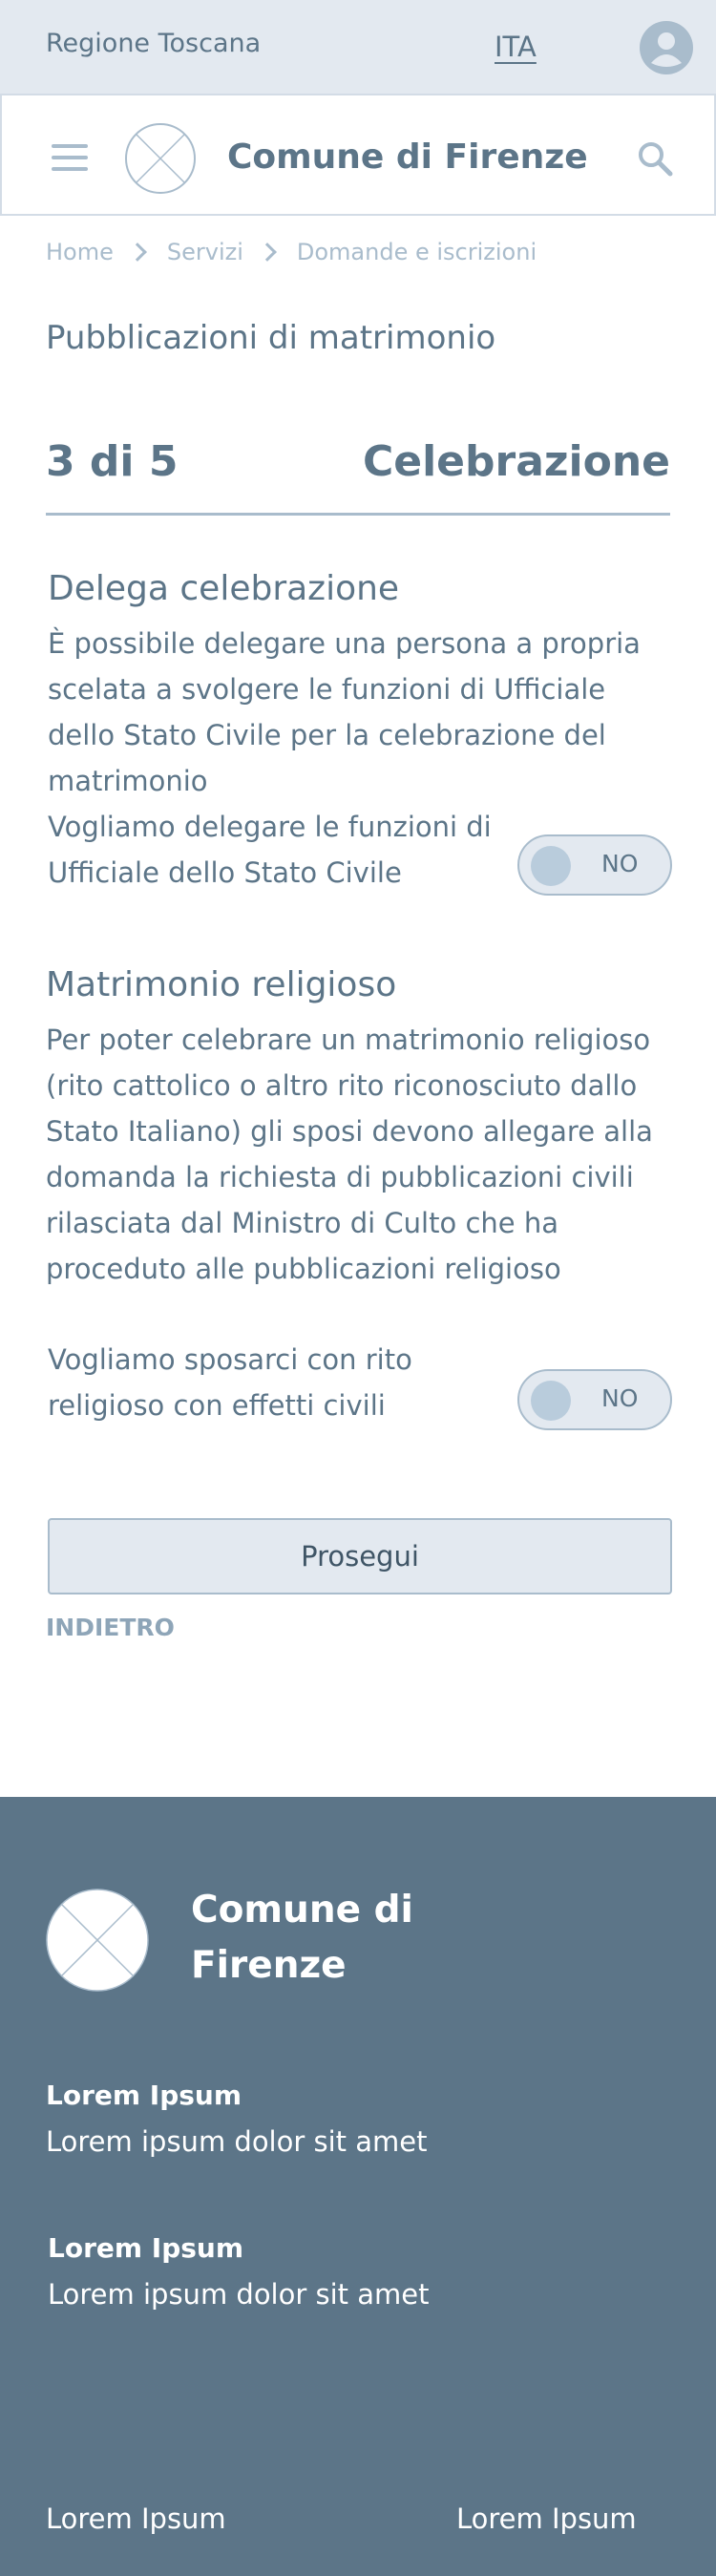 The height and width of the screenshot is (2576, 716). Describe the element at coordinates (80, 252) in the screenshot. I see `breadcrumb-home: Home` at that location.